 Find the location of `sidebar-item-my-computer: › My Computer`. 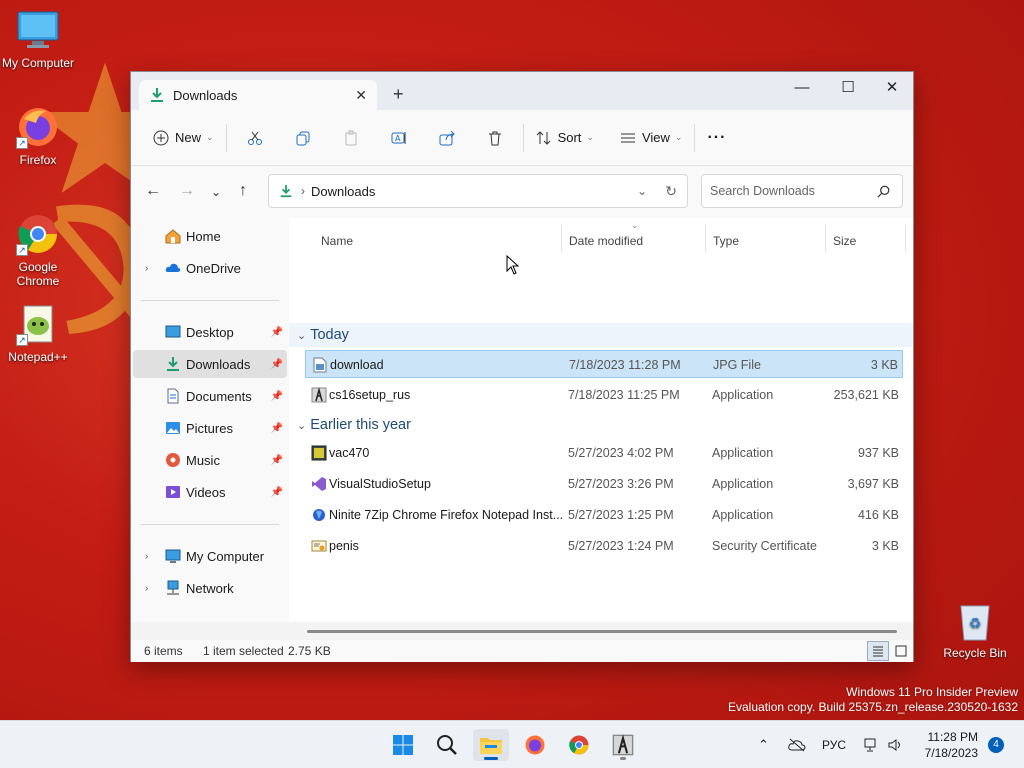

sidebar-item-my-computer: › My Computer is located at coordinates (210, 556).